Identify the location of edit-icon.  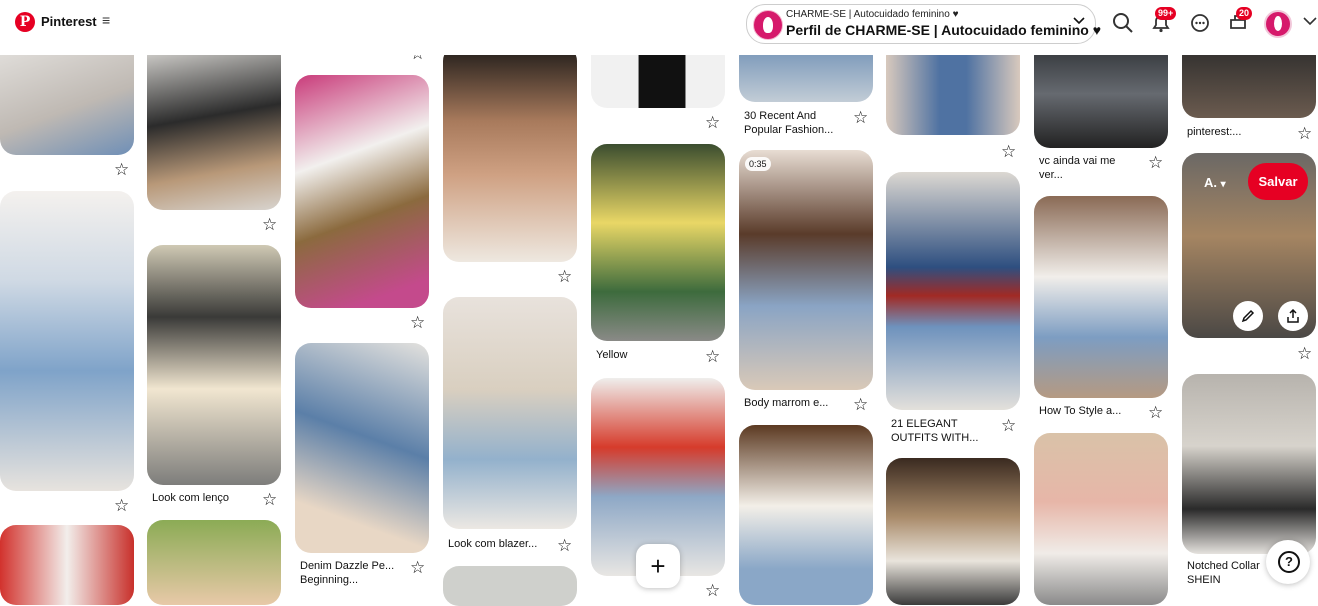
(1248, 316).